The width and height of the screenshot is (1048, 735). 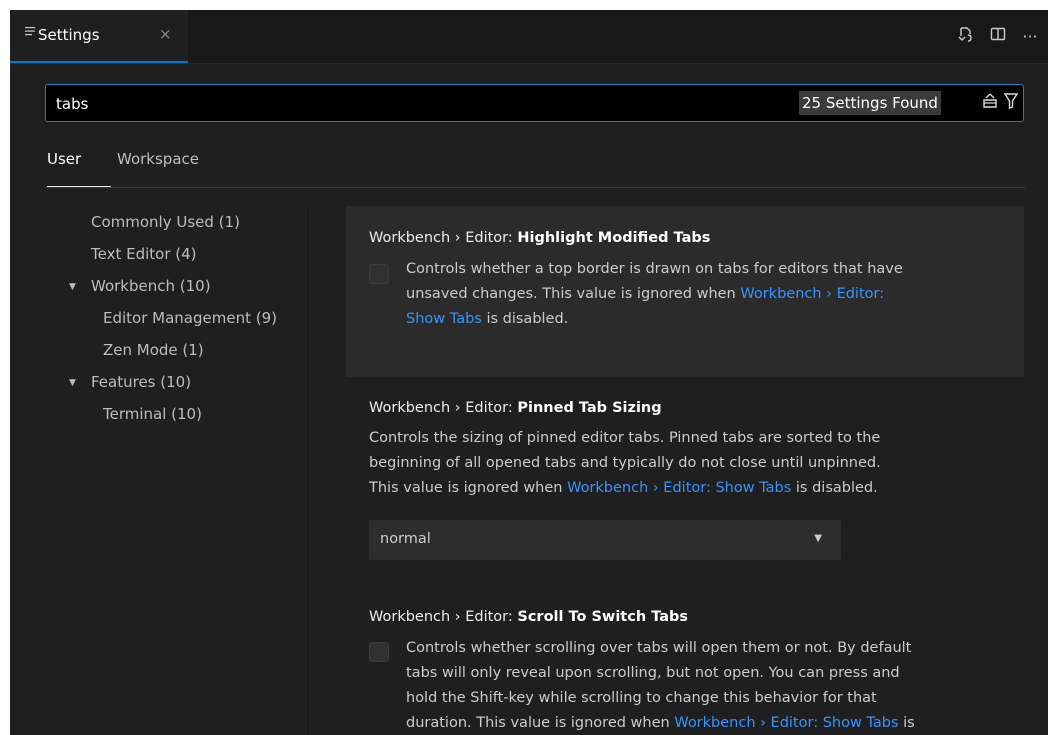 I want to click on search-box: 25 Settings Found, so click(x=534, y=103).